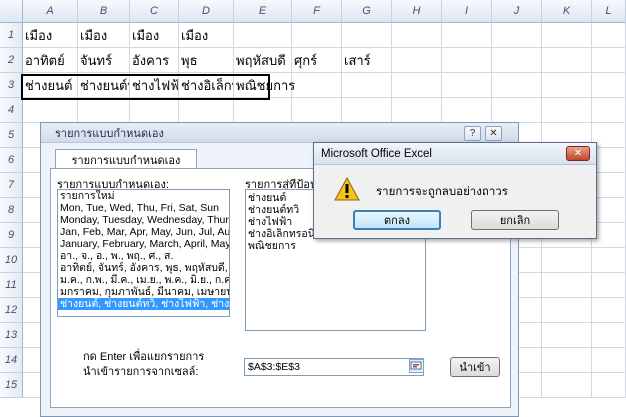 Image resolution: width=626 pixels, height=417 pixels. I want to click on select-all-corner, so click(11, 11).